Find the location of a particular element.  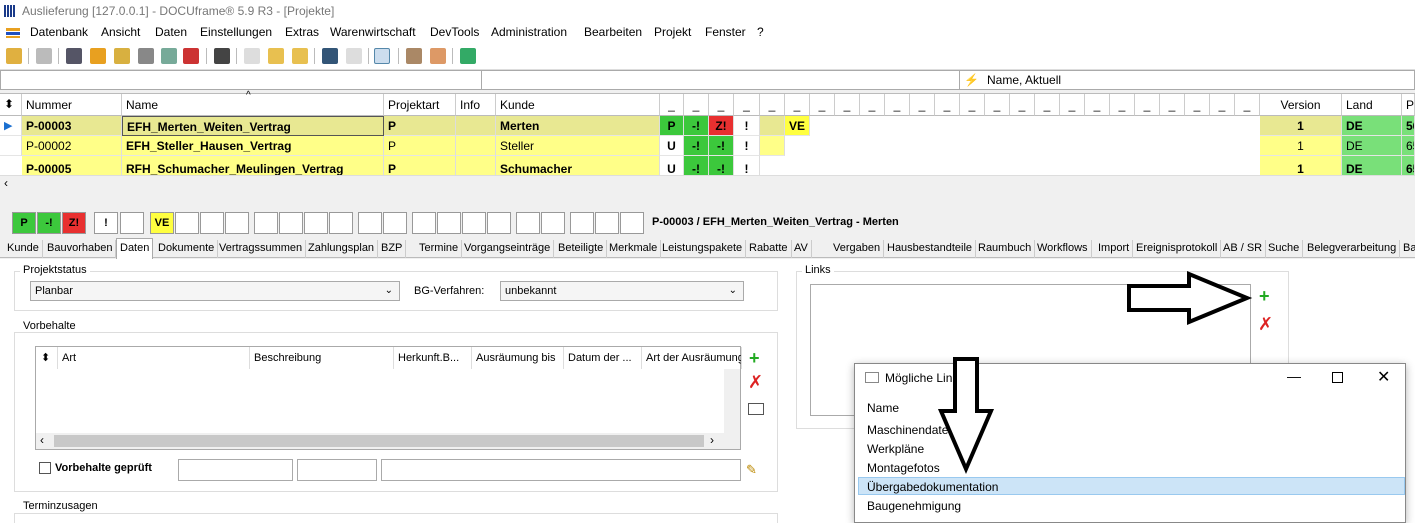

list-item: Übergabedokumentation is located at coordinates (932, 487).